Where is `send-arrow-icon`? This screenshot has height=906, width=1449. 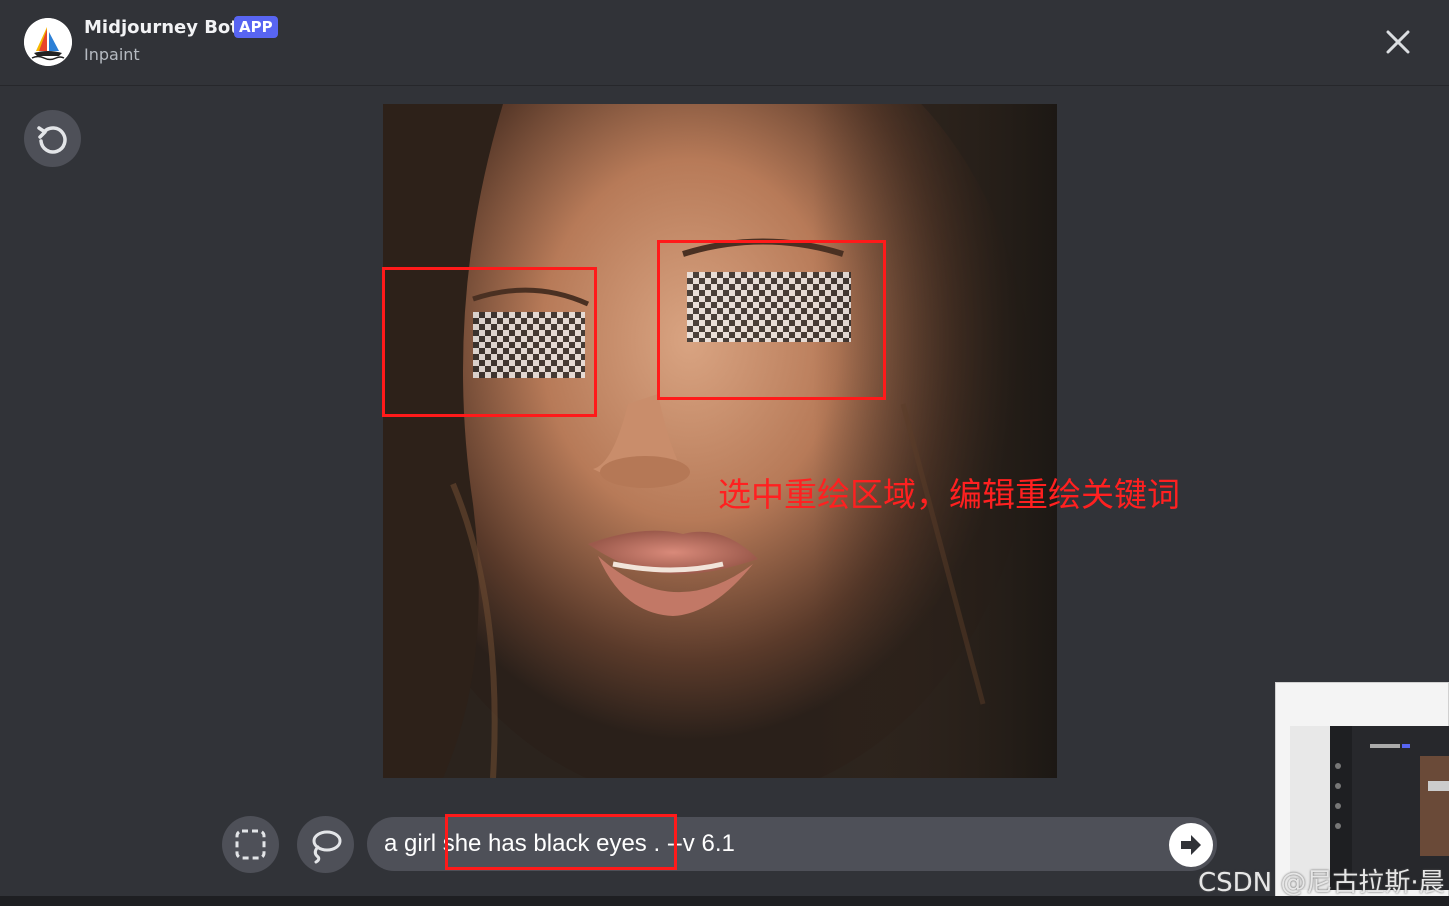 send-arrow-icon is located at coordinates (1191, 845).